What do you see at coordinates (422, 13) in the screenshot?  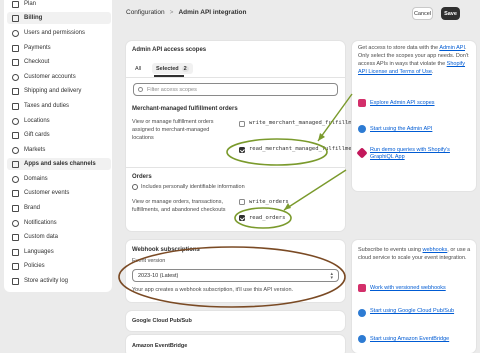 I see `cancel-button: Cancel` at bounding box center [422, 13].